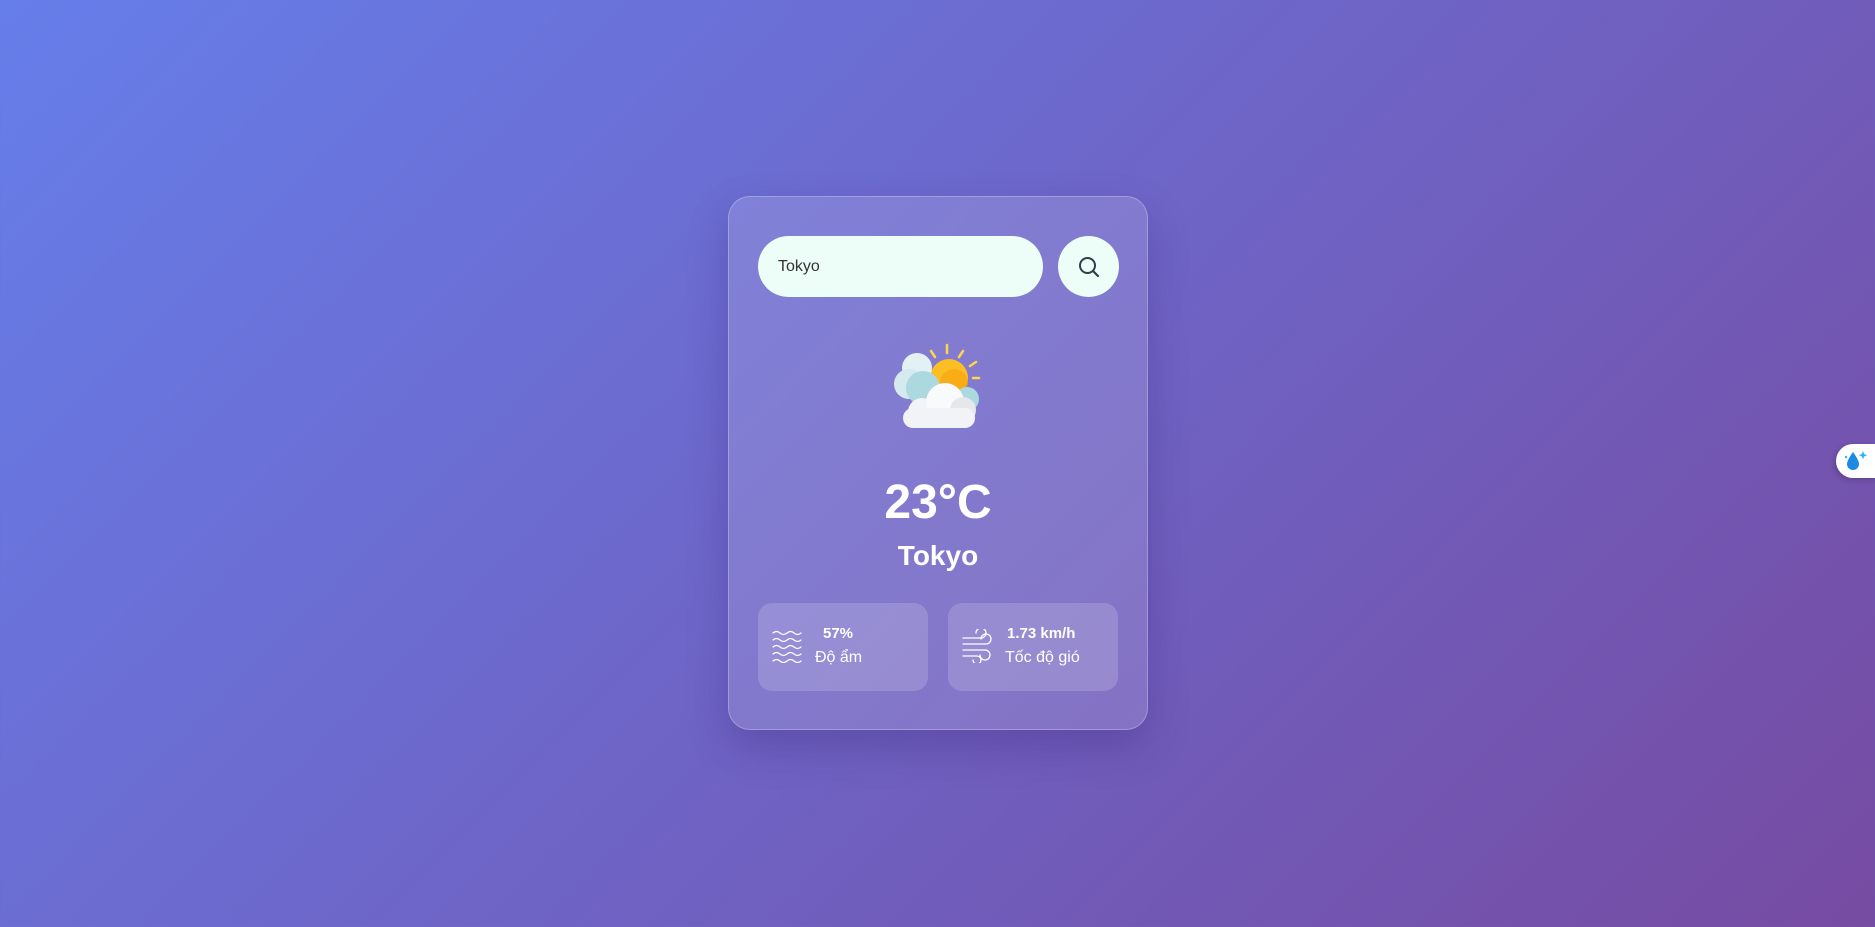 Image resolution: width=1875 pixels, height=927 pixels. I want to click on wind-icon, so click(977, 646).